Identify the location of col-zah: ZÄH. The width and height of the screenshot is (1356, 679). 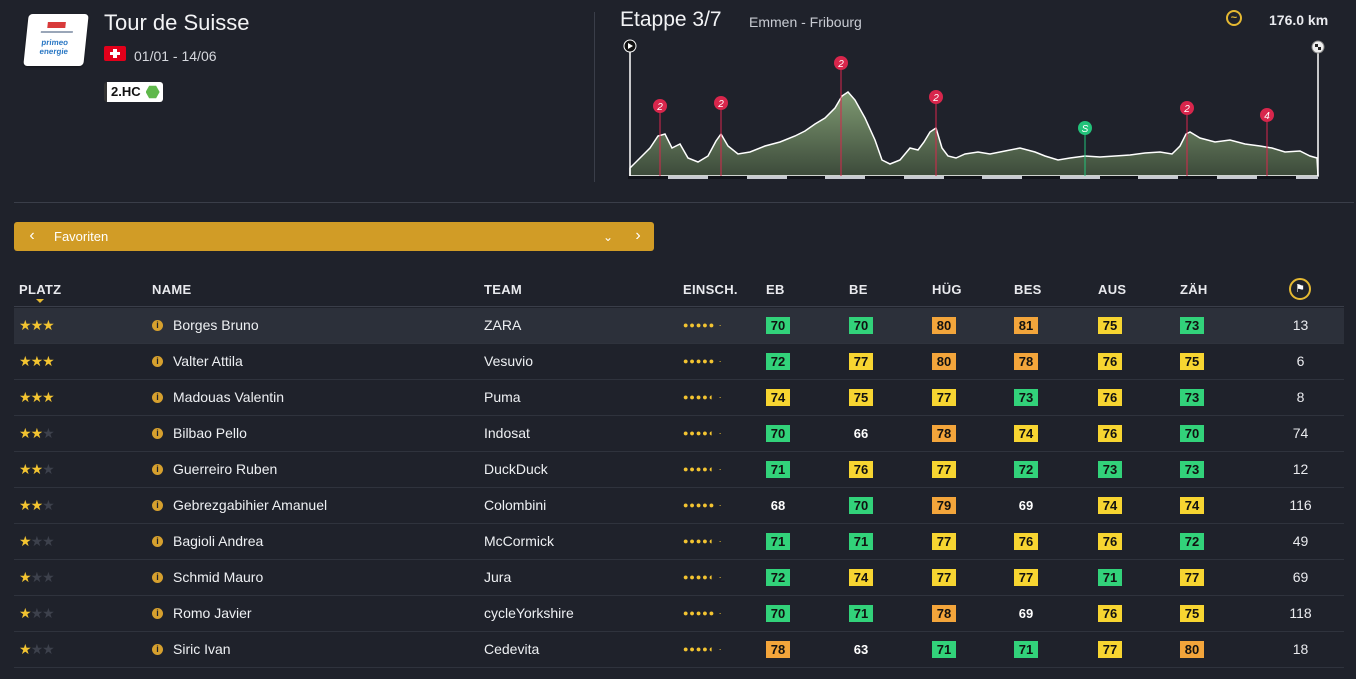
(1194, 289).